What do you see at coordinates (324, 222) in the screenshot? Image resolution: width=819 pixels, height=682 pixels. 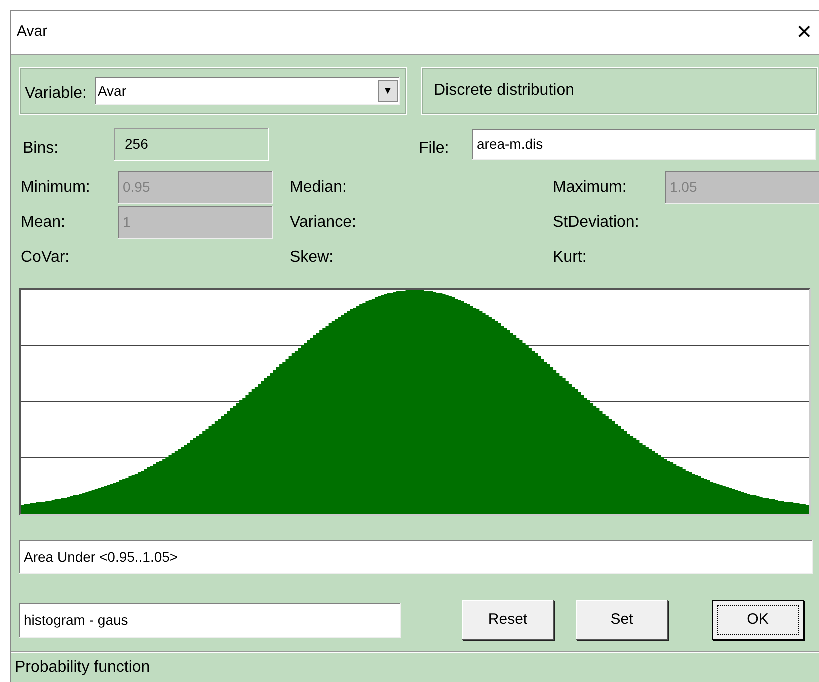 I see `stat-label: Variance:` at bounding box center [324, 222].